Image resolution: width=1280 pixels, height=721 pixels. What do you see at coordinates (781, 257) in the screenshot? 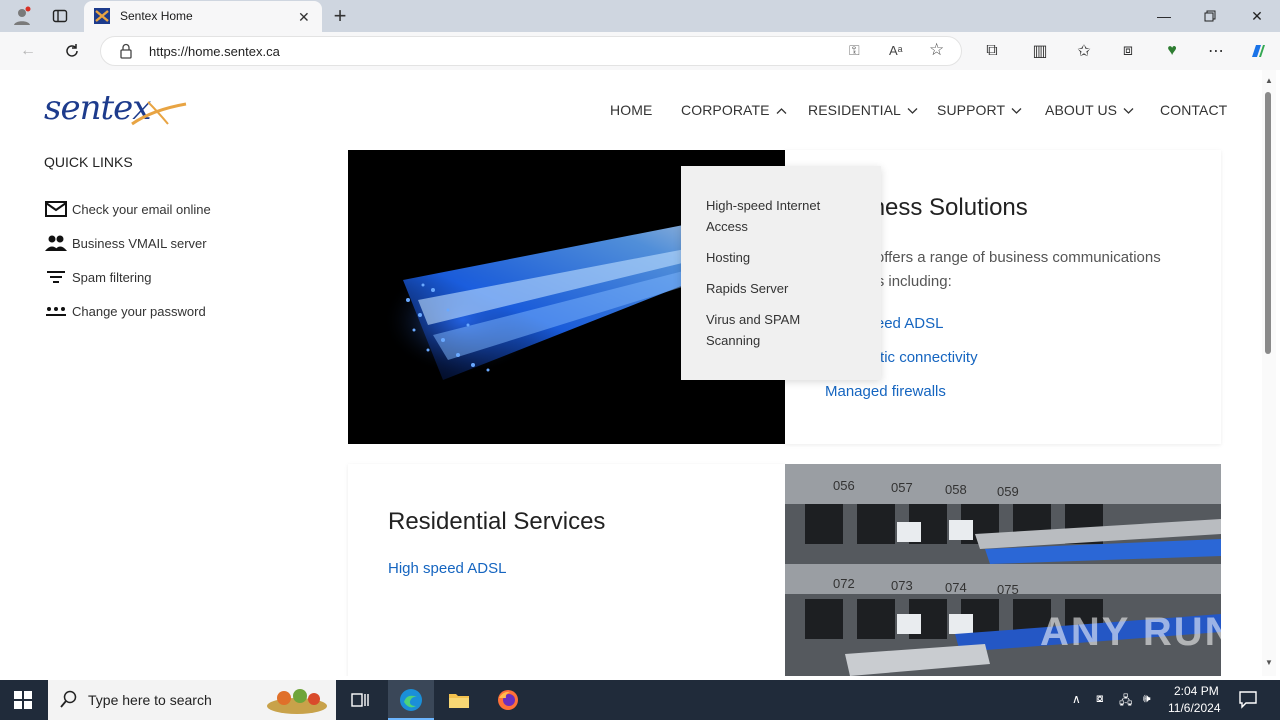
I see `menu-item-hosting: Hosting` at bounding box center [781, 257].